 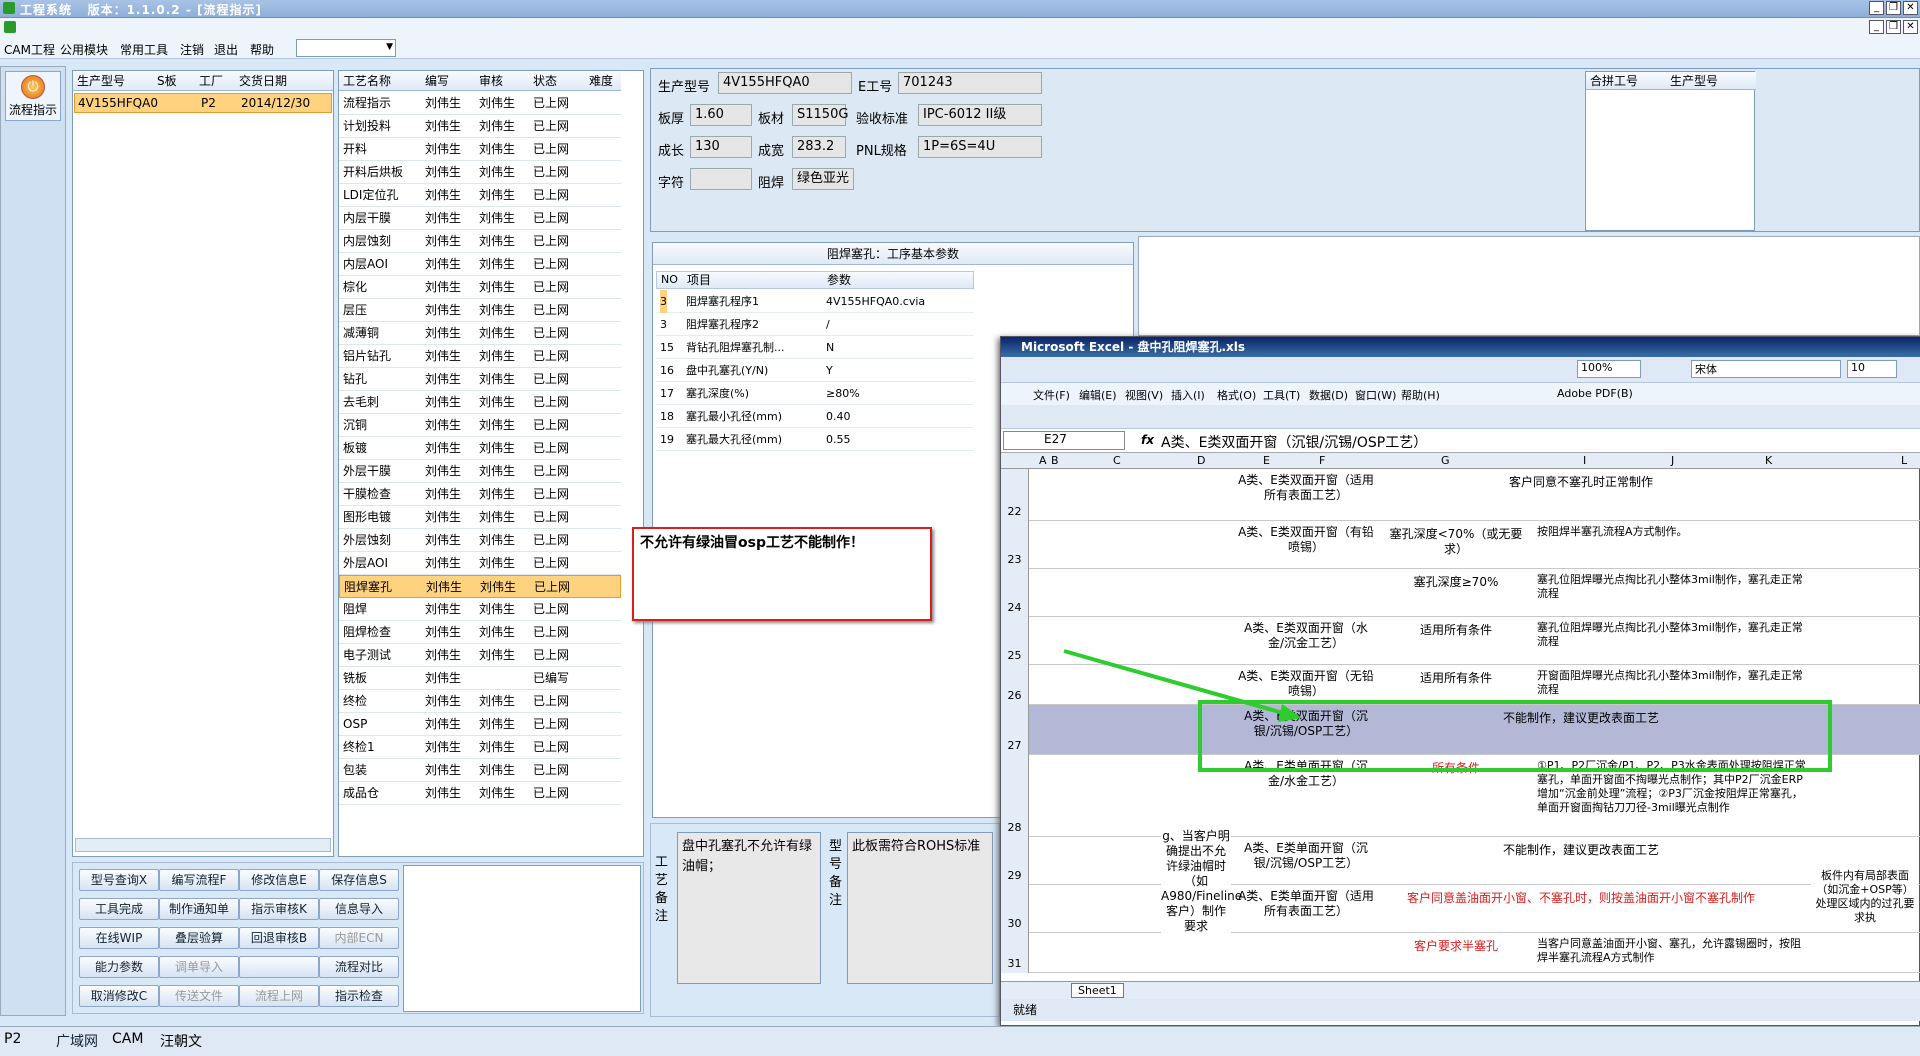 What do you see at coordinates (367, 81) in the screenshot?
I see `col-header: 工艺名称` at bounding box center [367, 81].